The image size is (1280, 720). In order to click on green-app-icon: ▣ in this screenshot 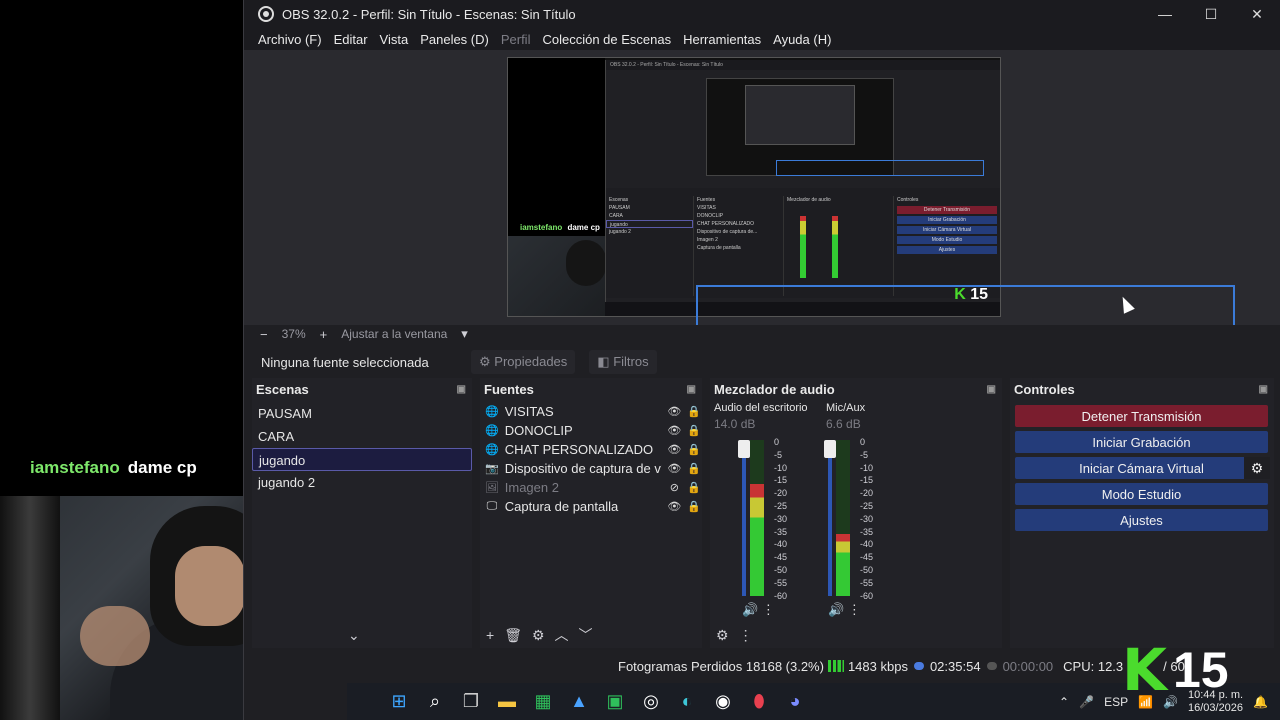, I will do `click(615, 701)`.